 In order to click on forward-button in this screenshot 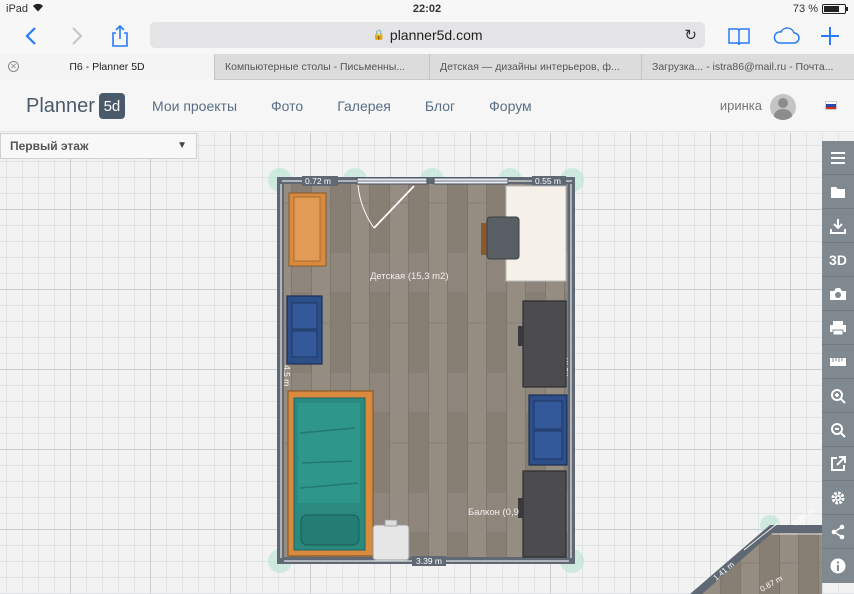, I will do `click(77, 36)`.